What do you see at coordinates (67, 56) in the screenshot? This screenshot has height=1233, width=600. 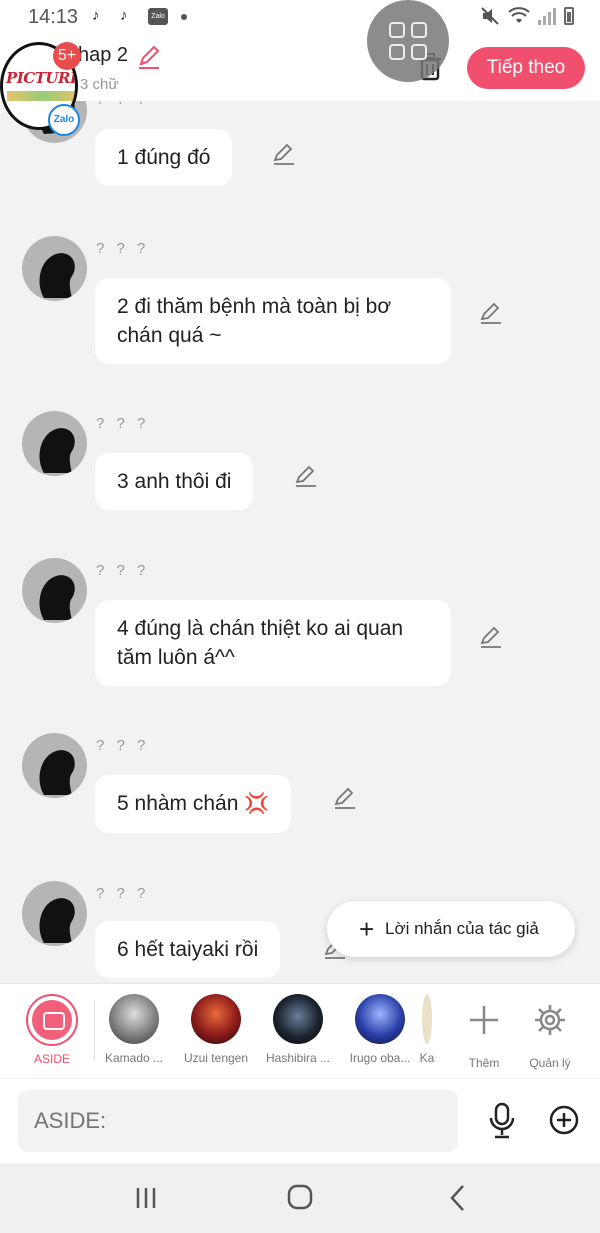 I see `notification-badge: 5+` at bounding box center [67, 56].